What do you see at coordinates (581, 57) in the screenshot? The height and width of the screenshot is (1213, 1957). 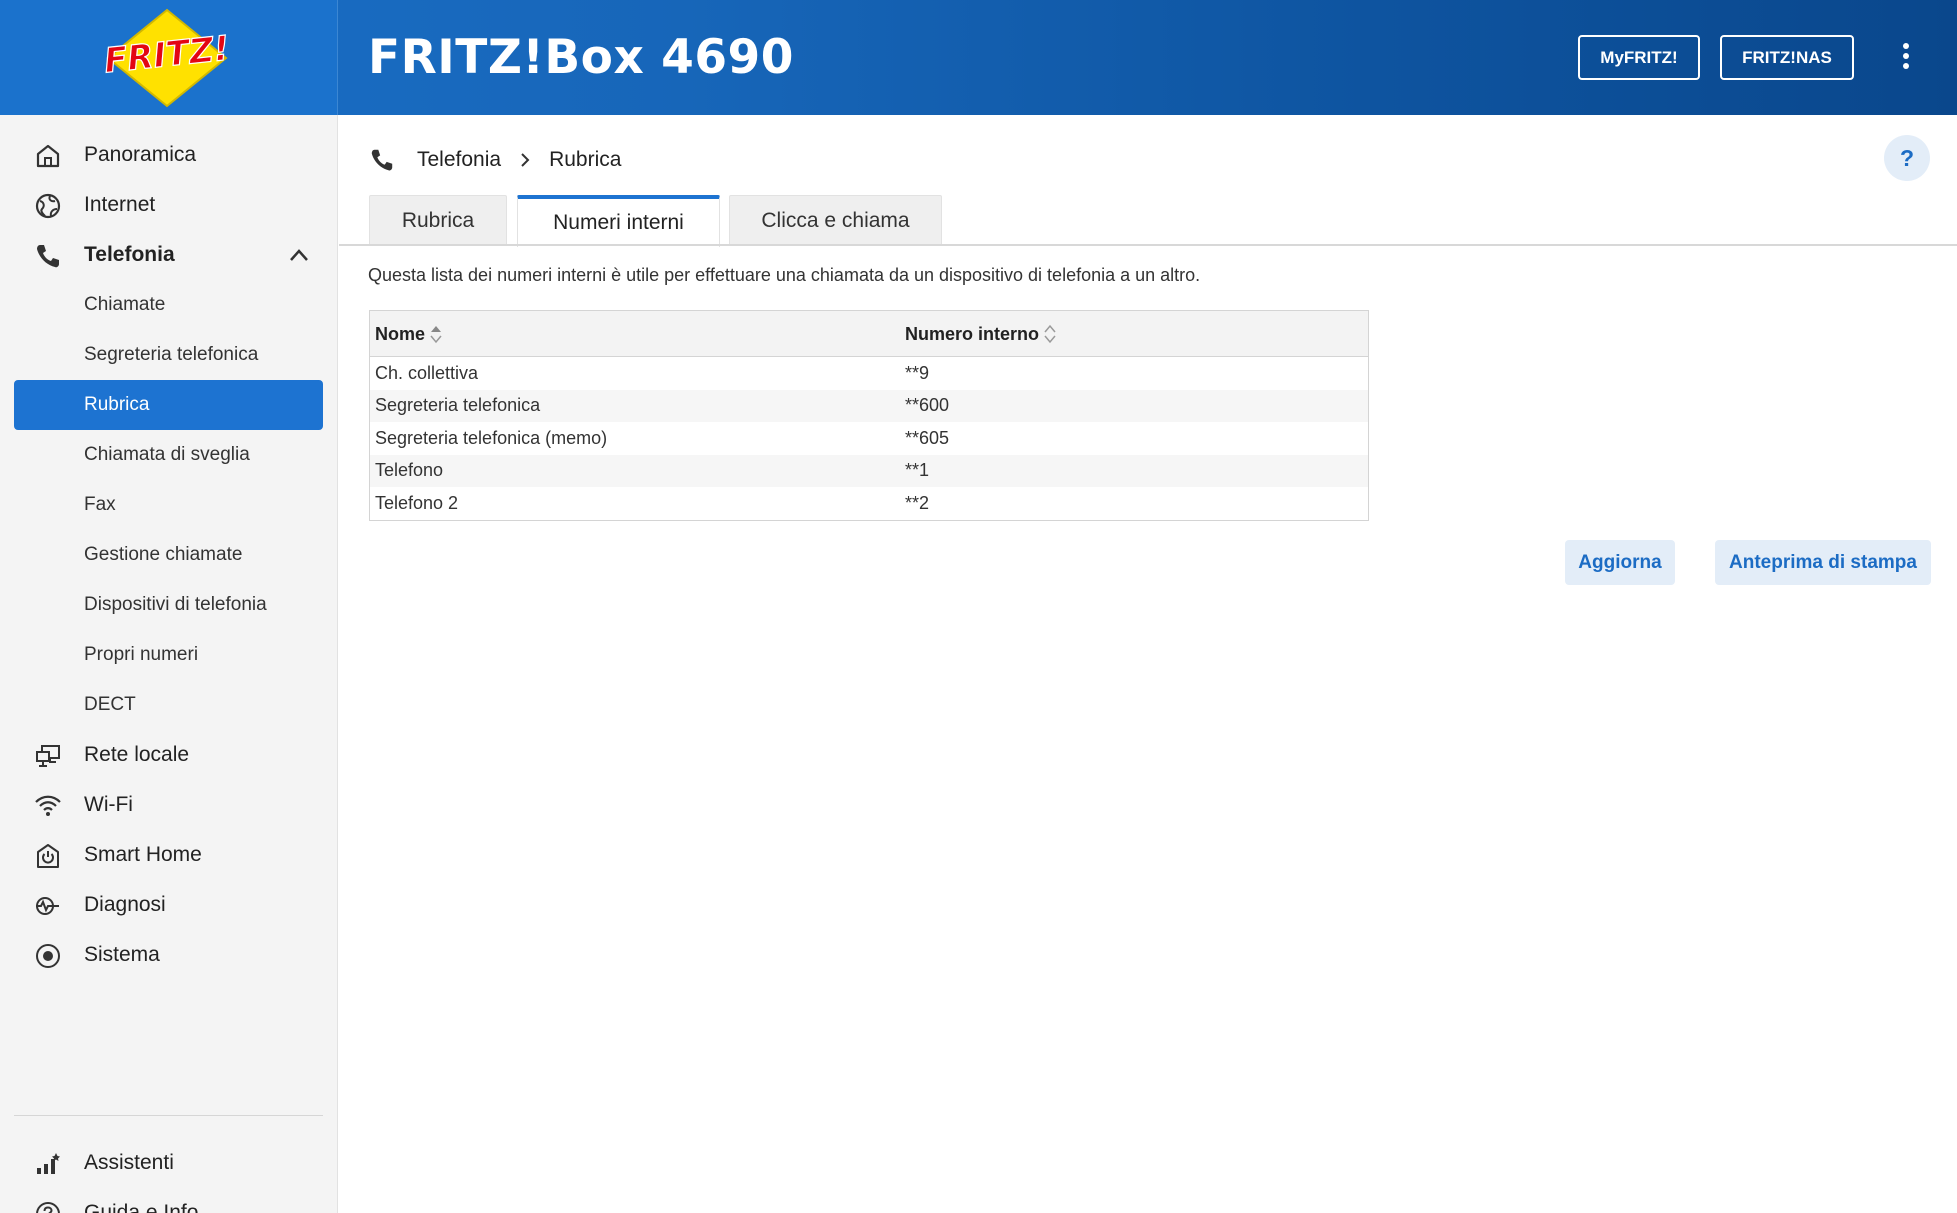 I see `product-title: FRITZ!Box 4690` at bounding box center [581, 57].